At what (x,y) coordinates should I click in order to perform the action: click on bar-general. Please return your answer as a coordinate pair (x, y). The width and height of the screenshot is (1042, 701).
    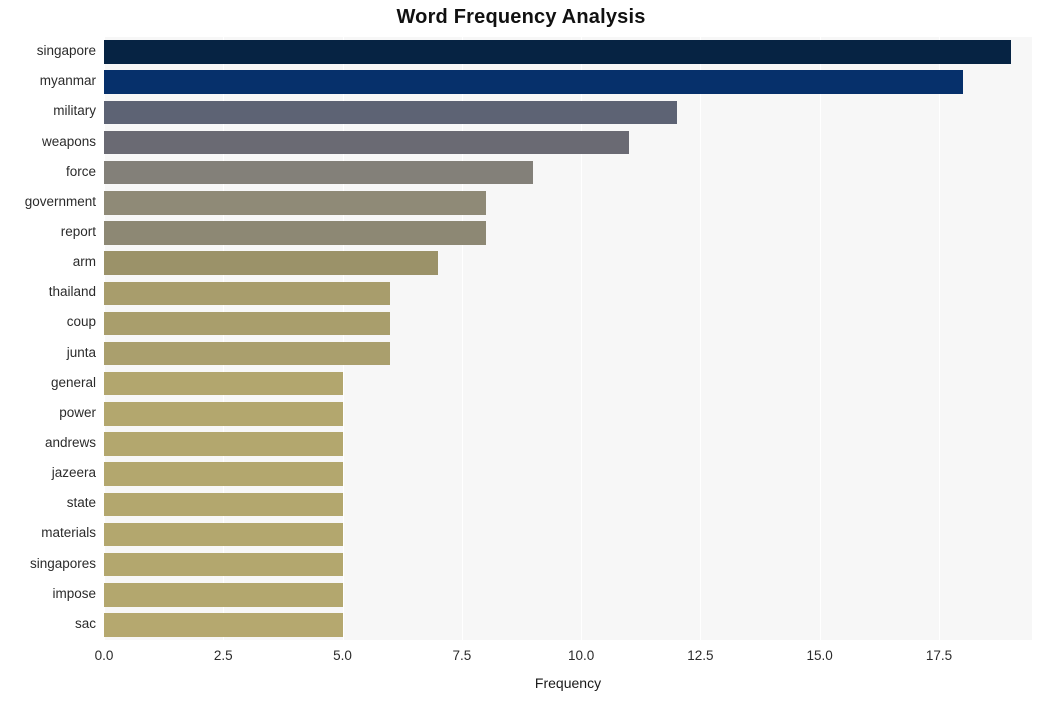
    Looking at the image, I should click on (223, 383).